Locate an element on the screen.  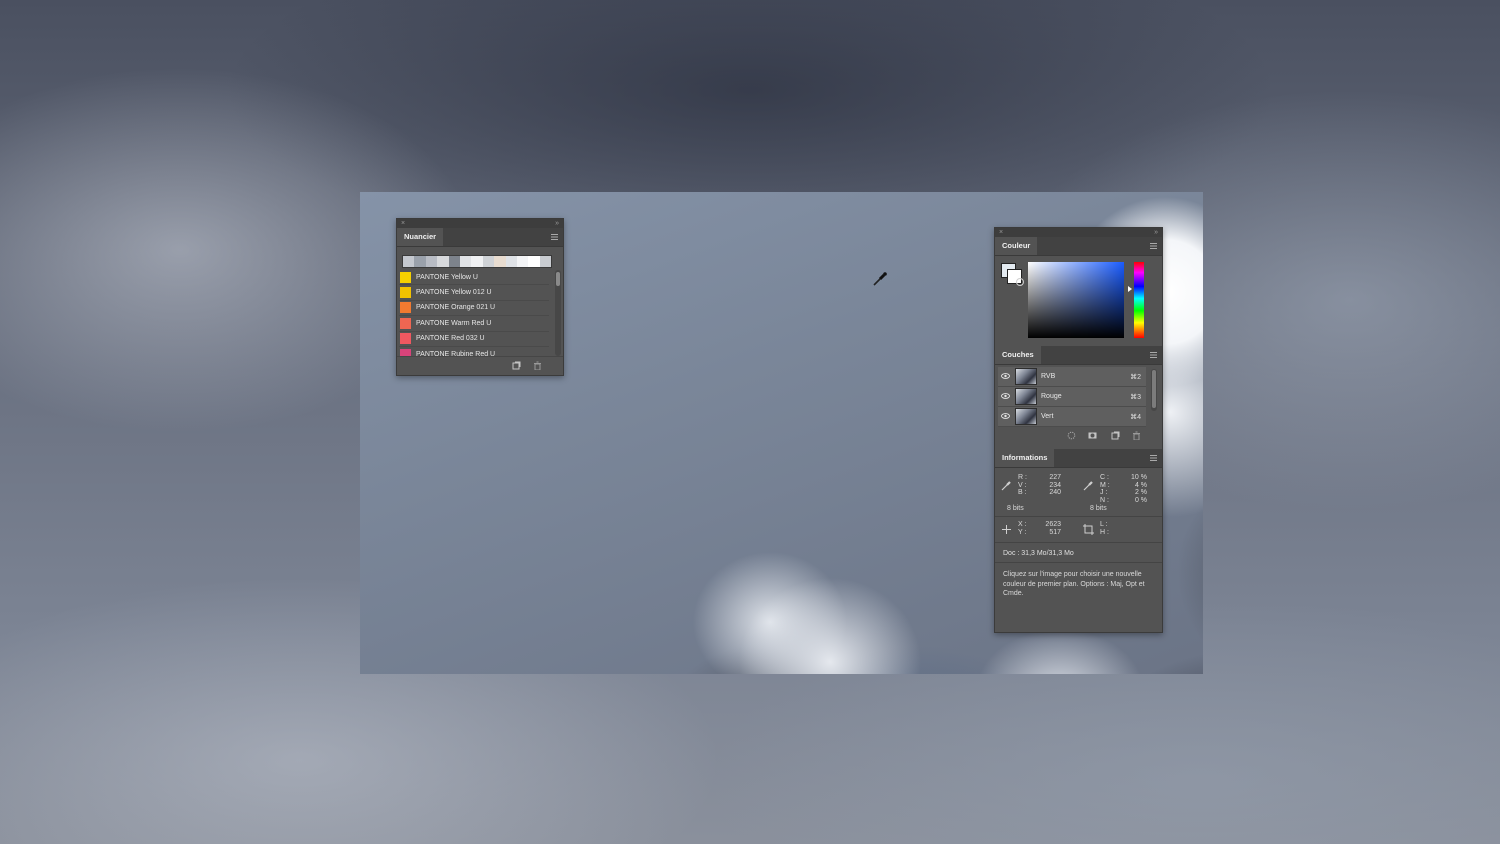
saturation-brightness-field is located at coordinates (1076, 300).